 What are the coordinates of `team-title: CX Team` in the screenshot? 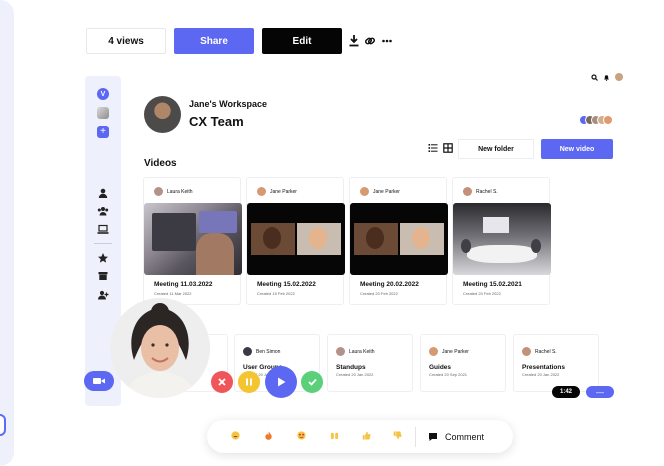 It's located at (216, 121).